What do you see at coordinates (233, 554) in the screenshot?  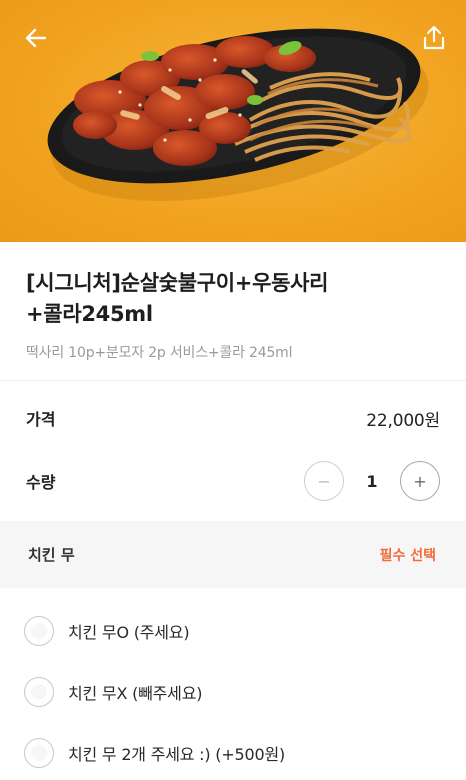 I see `option-group-header: 치킨 무 필수 선택` at bounding box center [233, 554].